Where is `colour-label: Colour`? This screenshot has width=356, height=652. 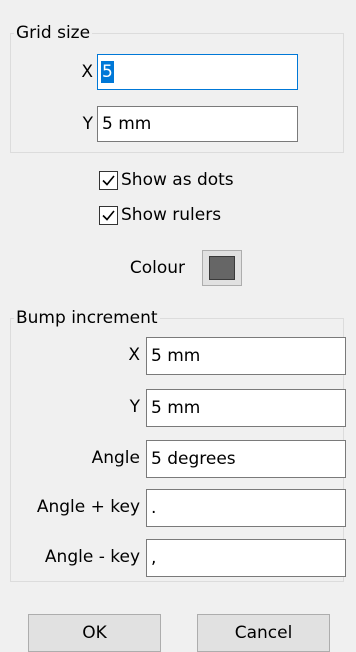
colour-label: Colour is located at coordinates (157, 268).